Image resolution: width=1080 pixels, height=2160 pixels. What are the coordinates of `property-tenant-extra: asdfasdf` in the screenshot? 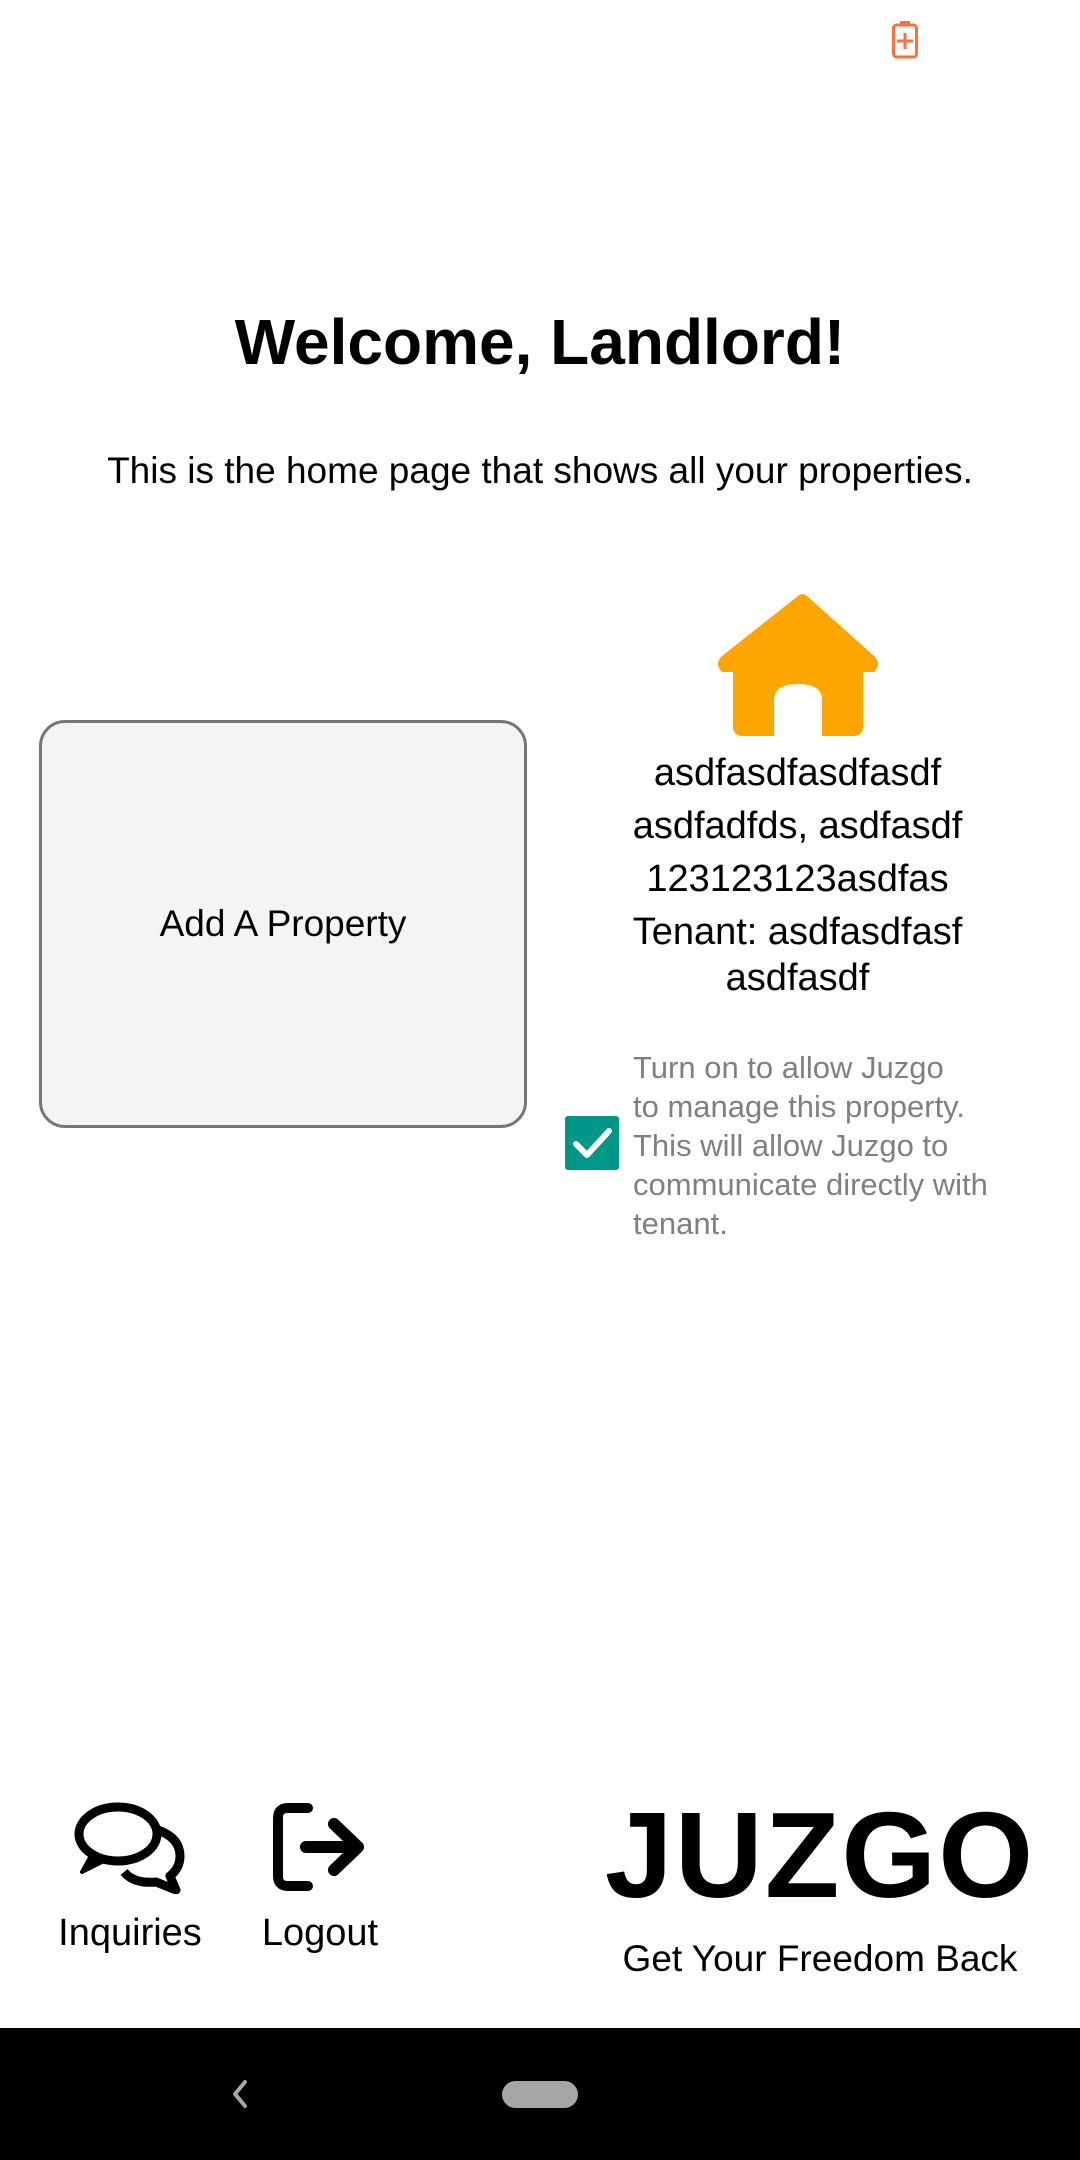 It's located at (797, 978).